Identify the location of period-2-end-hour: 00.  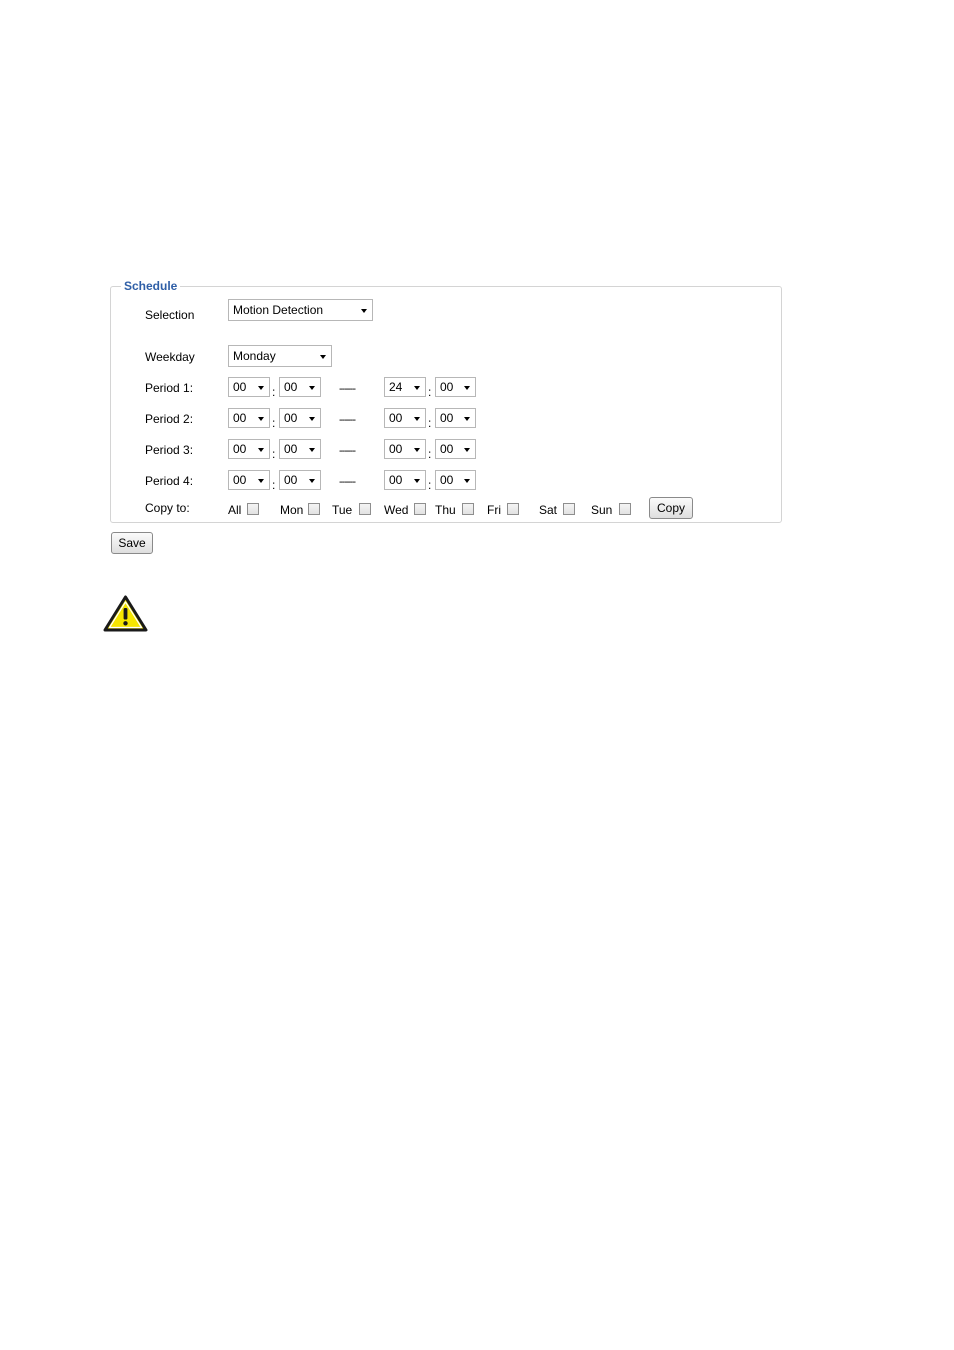
(405, 418).